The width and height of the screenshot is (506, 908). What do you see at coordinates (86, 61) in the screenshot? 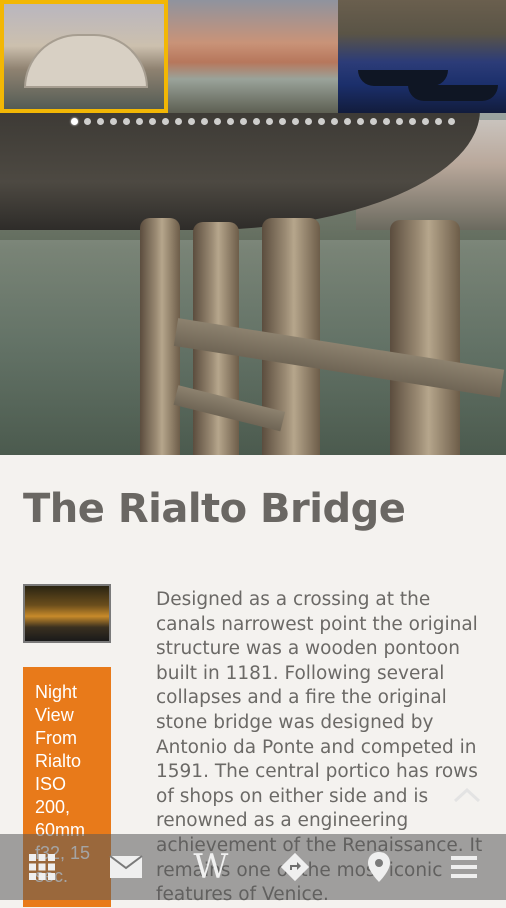
I see `bridge-shape` at bounding box center [86, 61].